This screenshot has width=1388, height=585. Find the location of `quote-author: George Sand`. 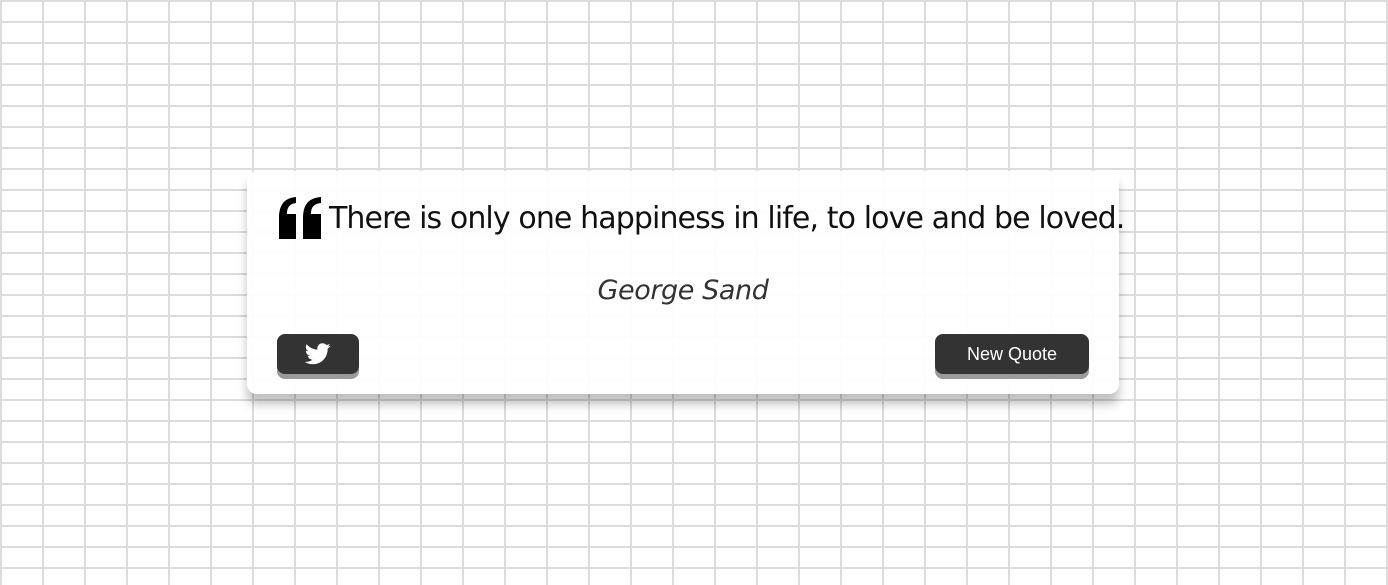

quote-author: George Sand is located at coordinates (683, 290).